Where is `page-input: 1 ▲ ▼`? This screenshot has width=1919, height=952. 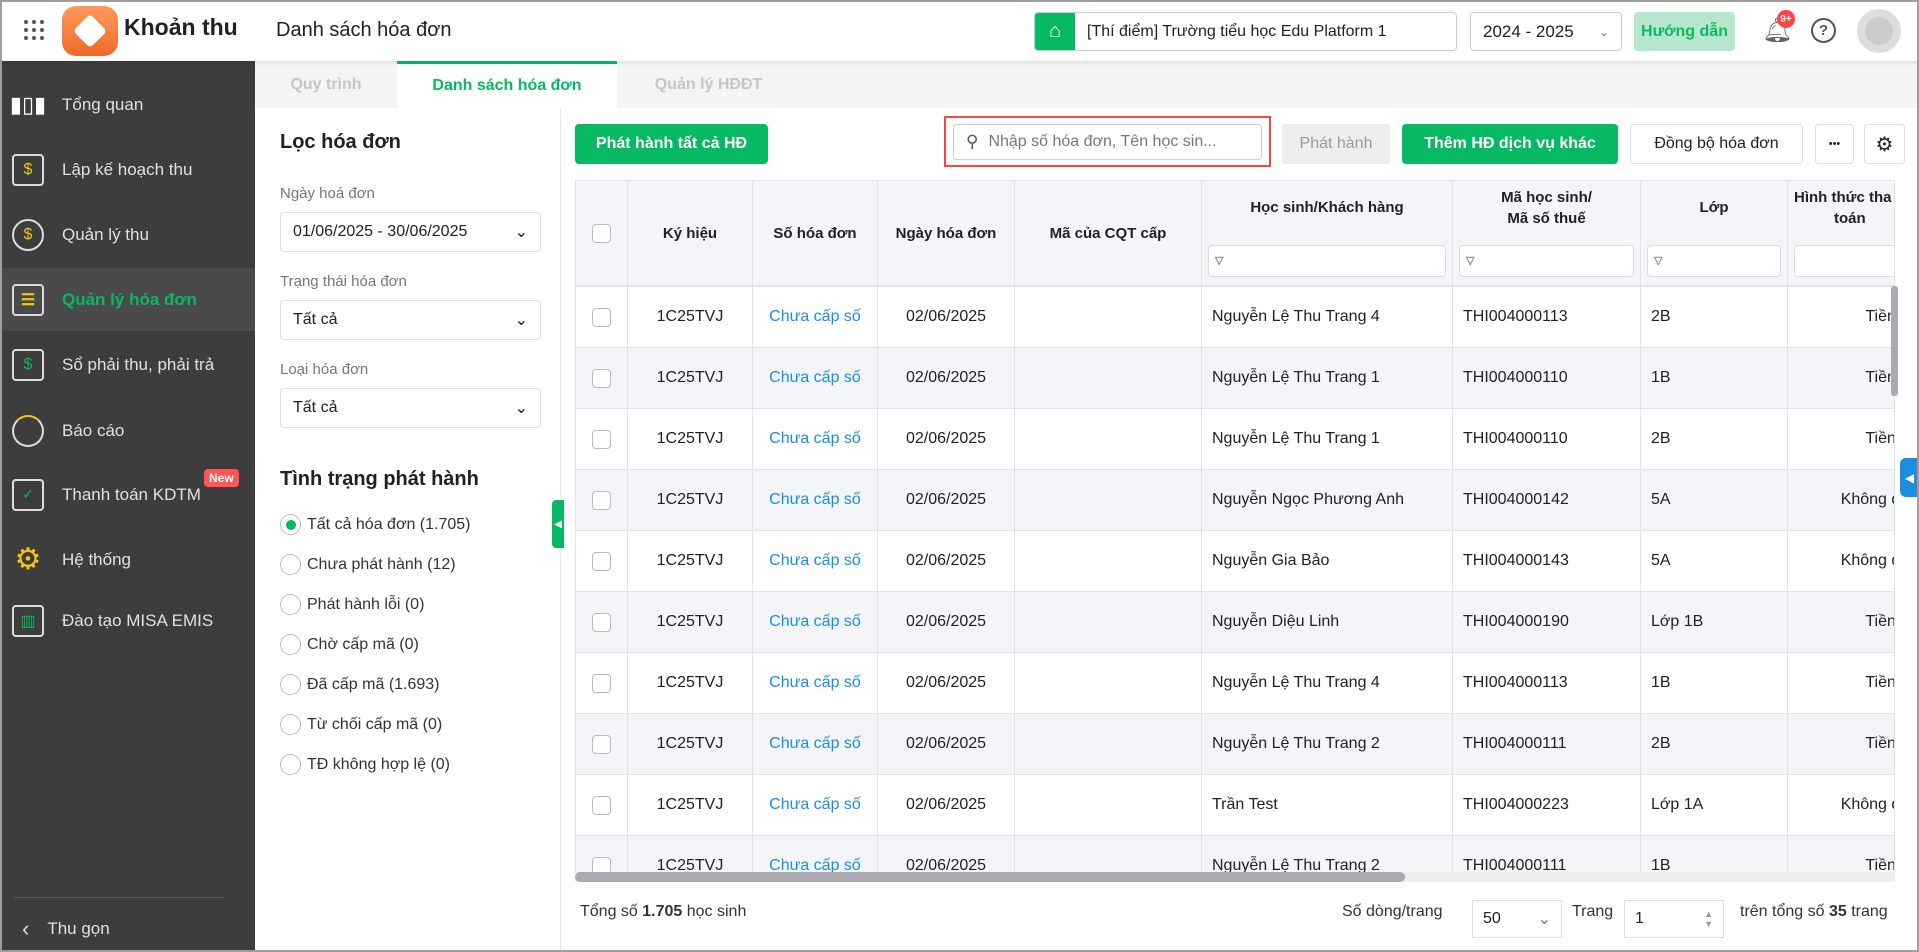
page-input: 1 ▲ ▼ is located at coordinates (1674, 919).